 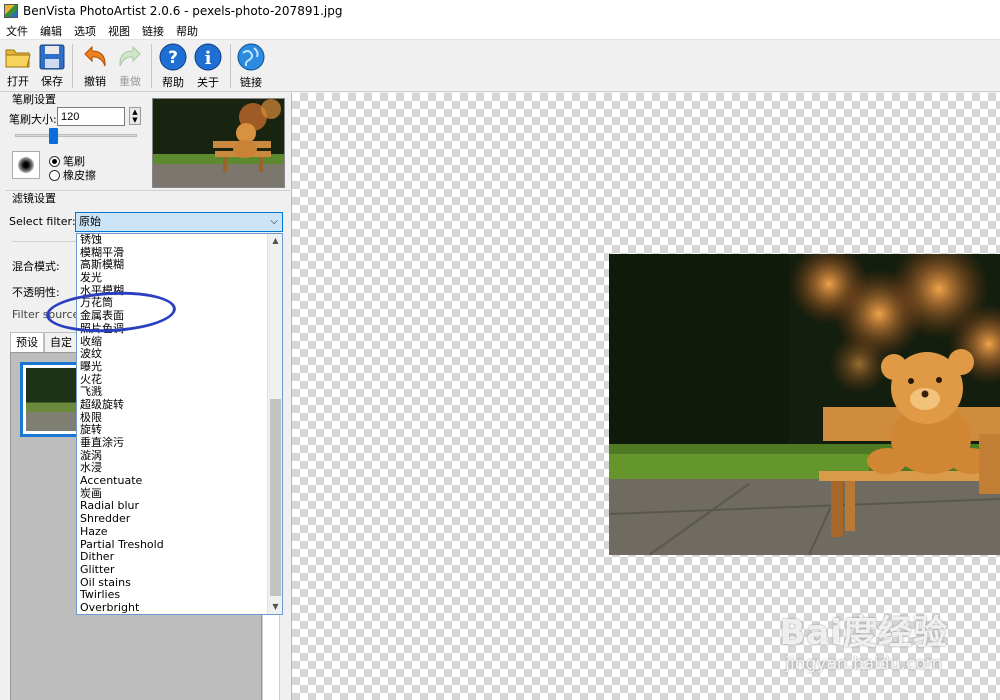 I want to click on brush-size-spinner: ▲ ▼, so click(x=135, y=116).